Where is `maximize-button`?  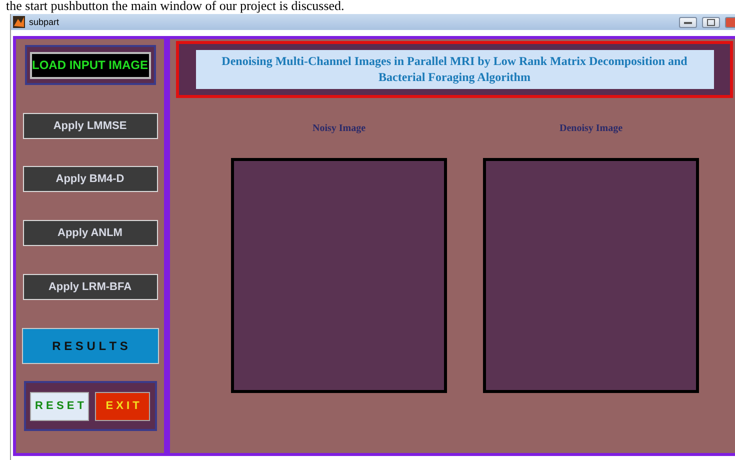
maximize-button is located at coordinates (711, 22).